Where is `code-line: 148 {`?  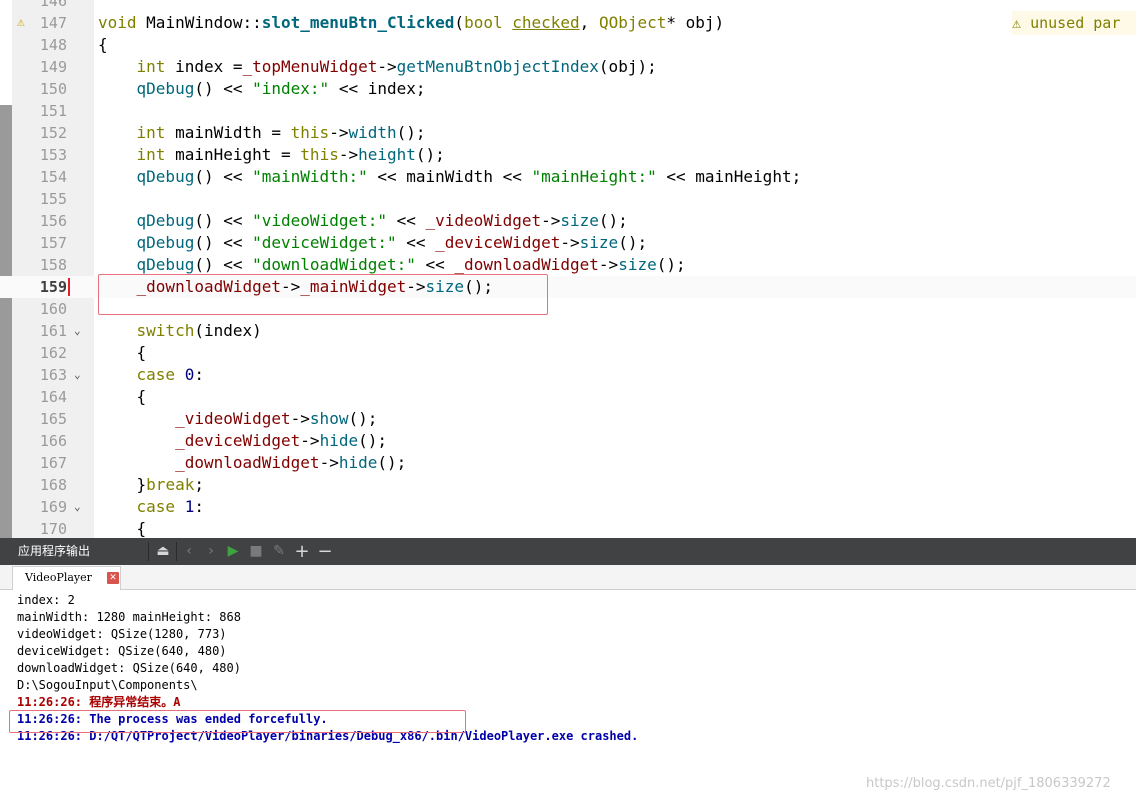 code-line: 148 { is located at coordinates (568, 45).